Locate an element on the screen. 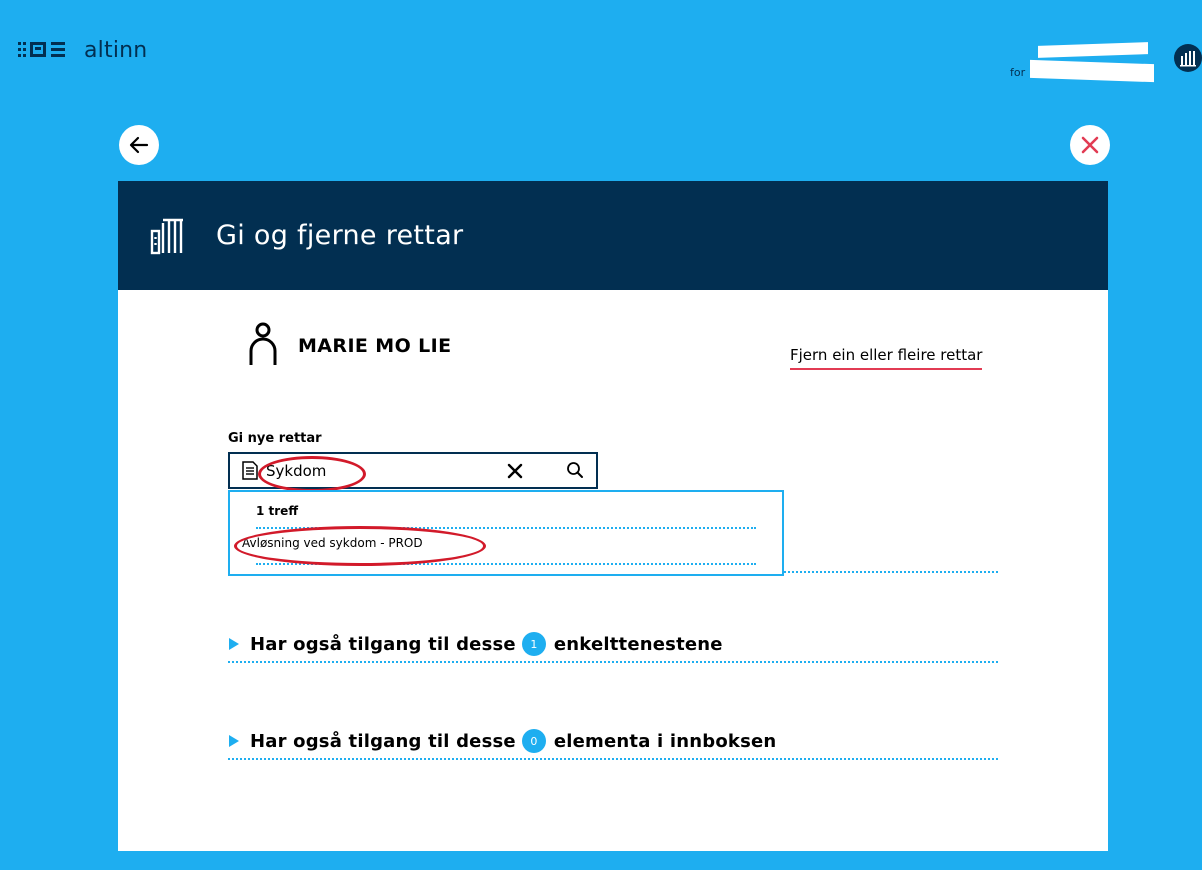 This screenshot has height=870, width=1202. close-button is located at coordinates (1090, 145).